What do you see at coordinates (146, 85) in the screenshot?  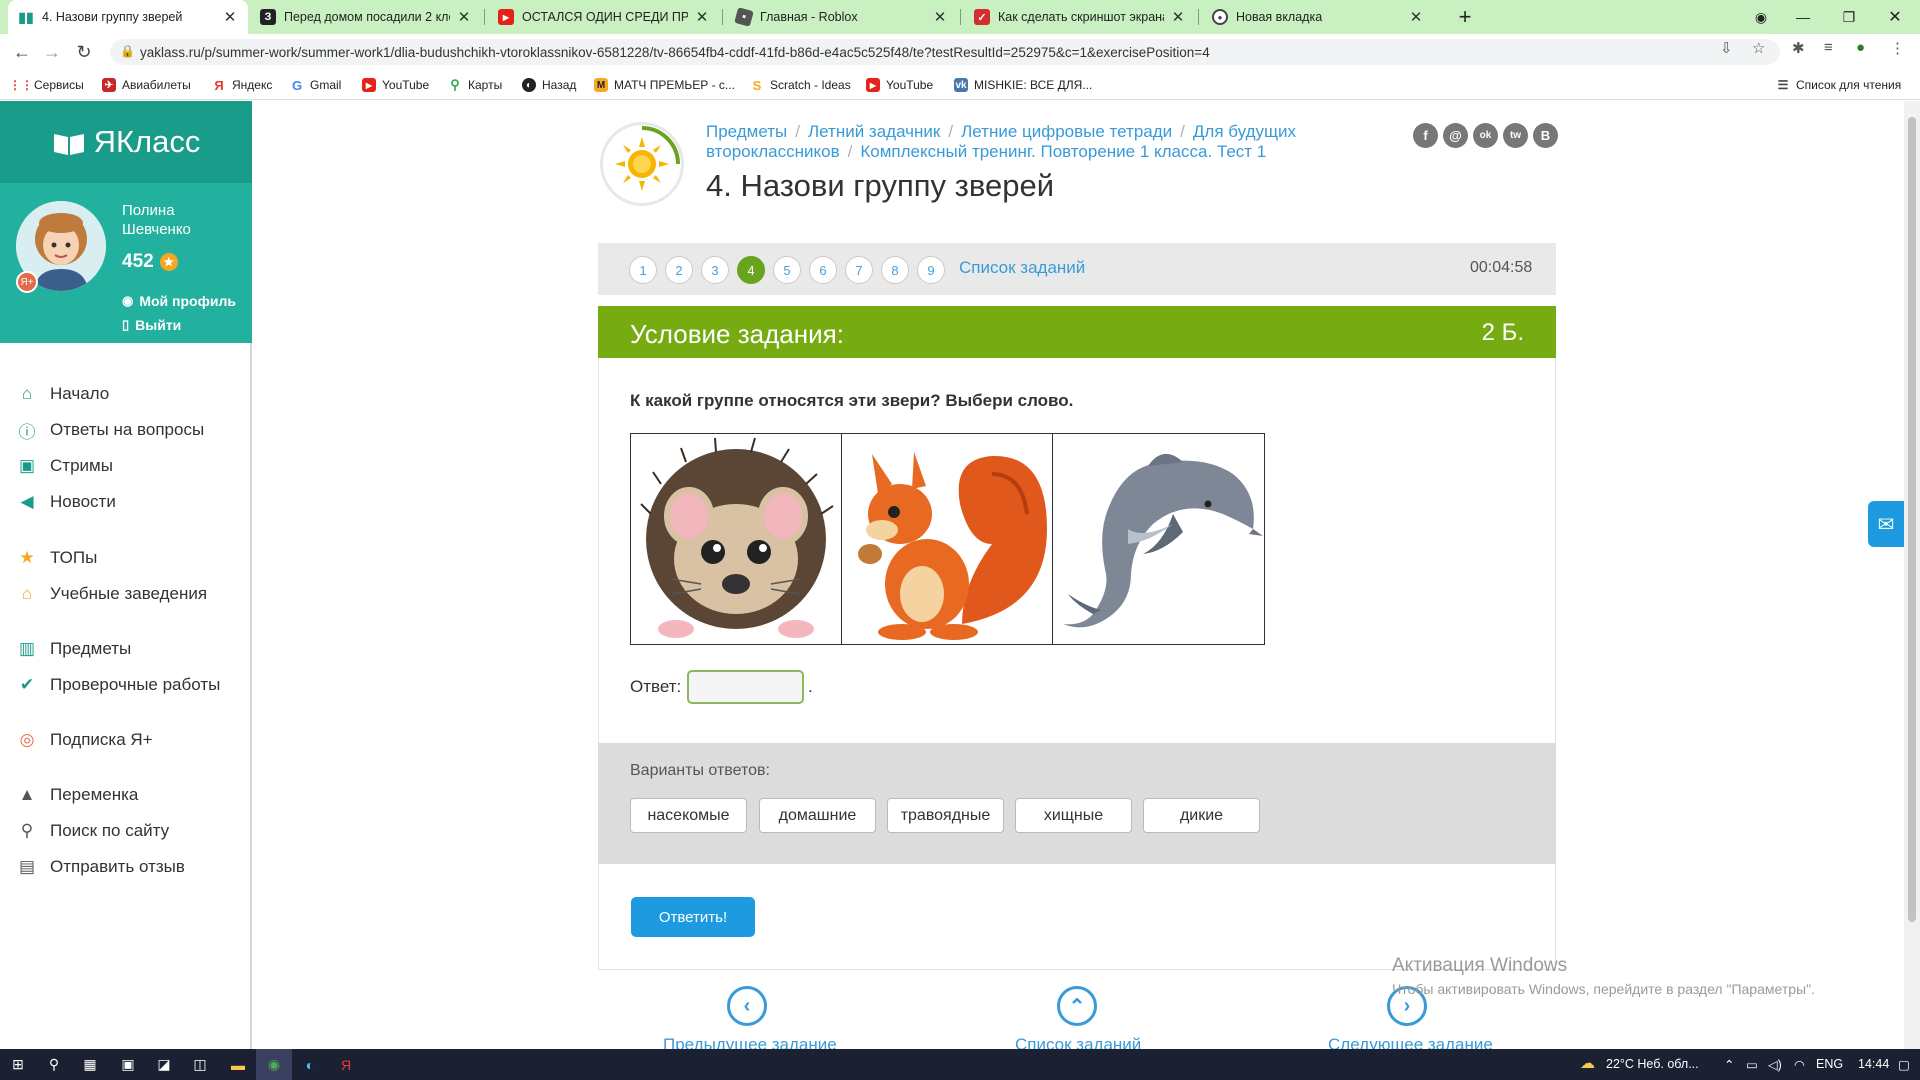 I see `bookmark-item: ✈ Авиабилеты` at bounding box center [146, 85].